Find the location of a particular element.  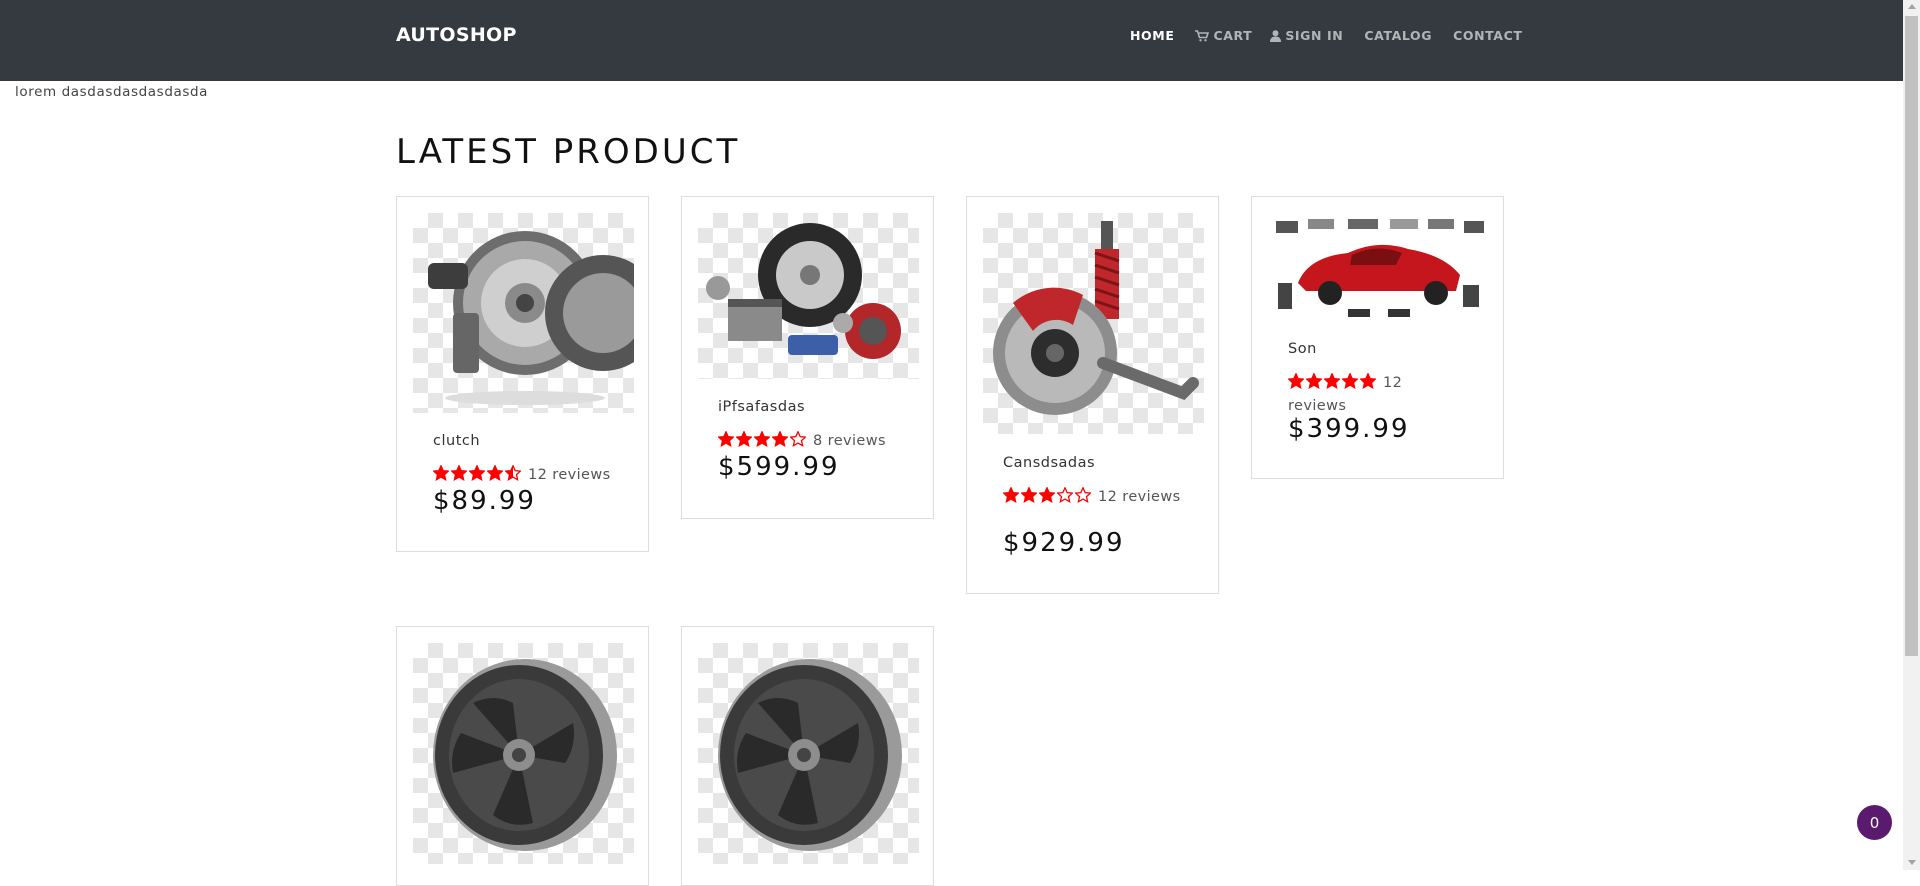

nav-home-label: HOME is located at coordinates (1152, 35).